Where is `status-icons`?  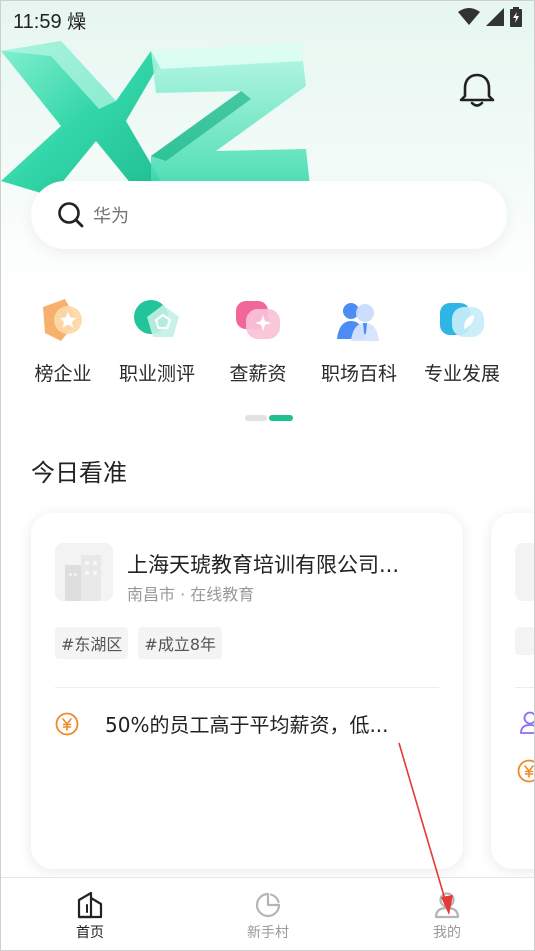 status-icons is located at coordinates (490, 17).